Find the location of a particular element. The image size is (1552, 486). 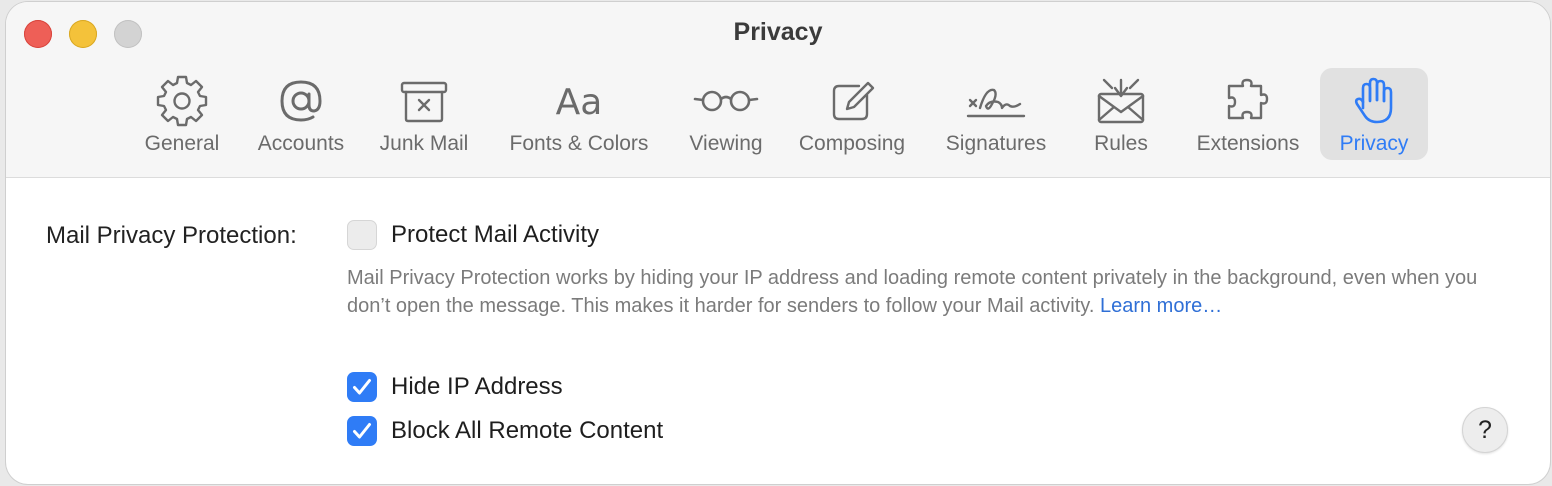

tab-accounts: Accounts is located at coordinates (301, 114).